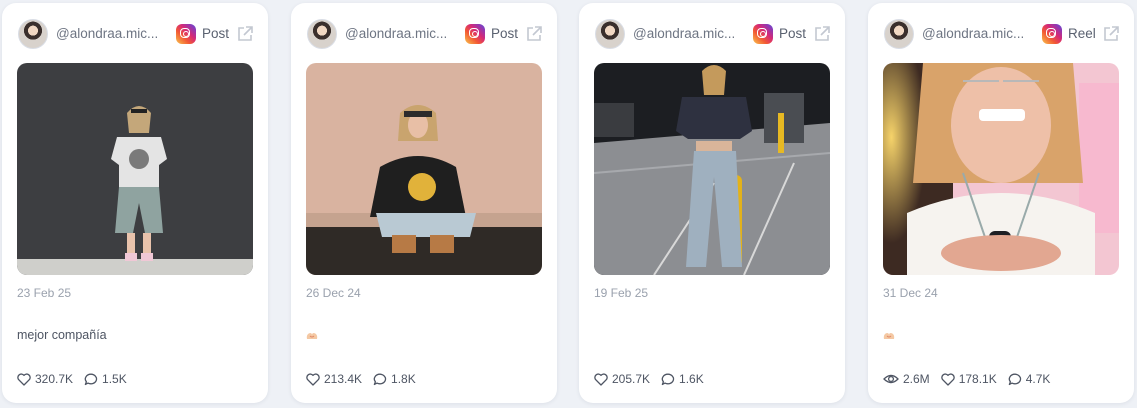 The height and width of the screenshot is (408, 1137). What do you see at coordinates (54, 379) in the screenshot?
I see `likes-count: 320.7K` at bounding box center [54, 379].